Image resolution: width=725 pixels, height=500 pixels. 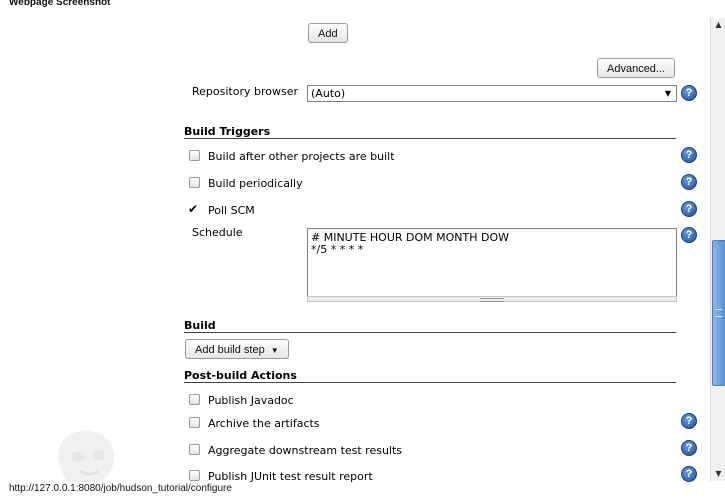 I want to click on help-icon-build-periodically: ?, so click(x=689, y=182).